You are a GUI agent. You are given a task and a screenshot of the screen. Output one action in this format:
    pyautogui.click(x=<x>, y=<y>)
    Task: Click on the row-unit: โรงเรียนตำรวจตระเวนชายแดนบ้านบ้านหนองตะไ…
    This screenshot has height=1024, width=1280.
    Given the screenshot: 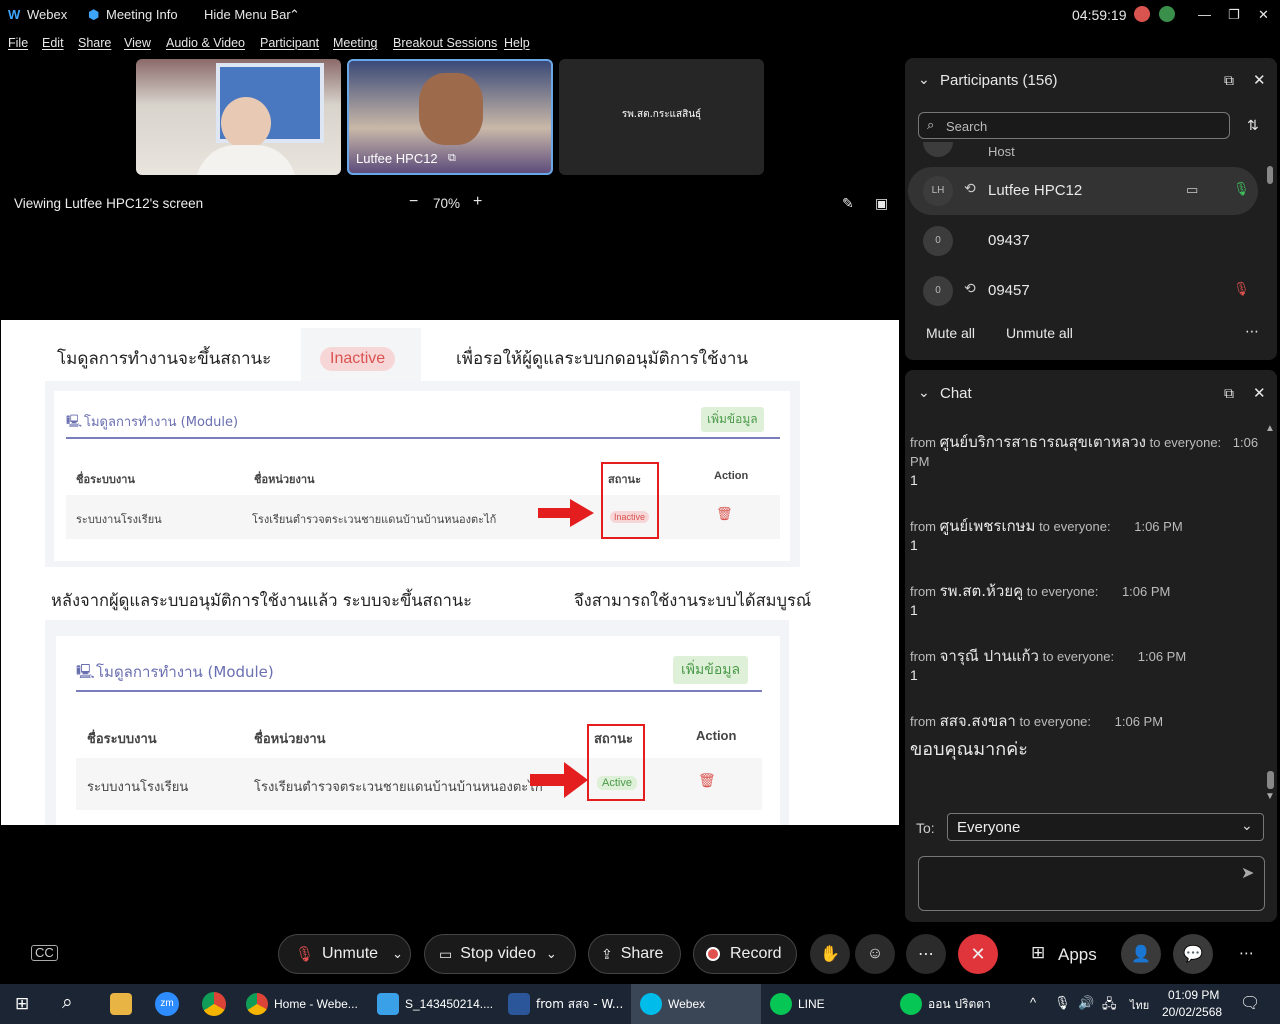 What is the action you would take?
    pyautogui.click(x=374, y=519)
    